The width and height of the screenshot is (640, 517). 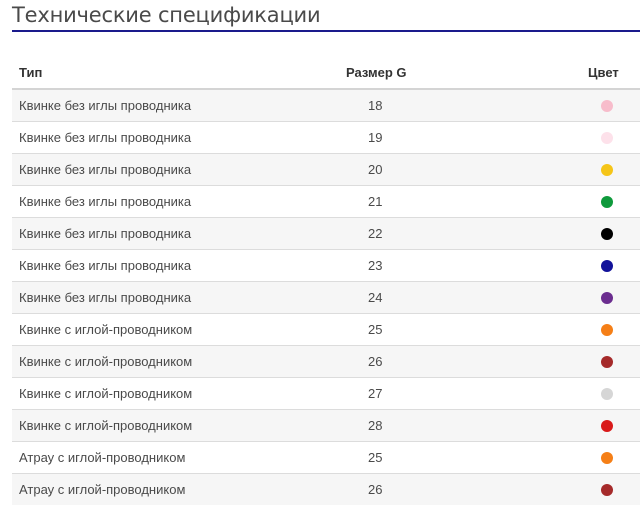 What do you see at coordinates (326, 169) in the screenshot?
I see `table-row: Квинке без иглы проводника 20` at bounding box center [326, 169].